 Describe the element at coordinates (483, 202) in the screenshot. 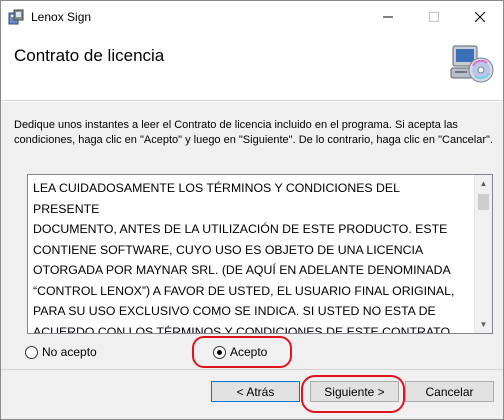

I see `scroll-thumb` at that location.